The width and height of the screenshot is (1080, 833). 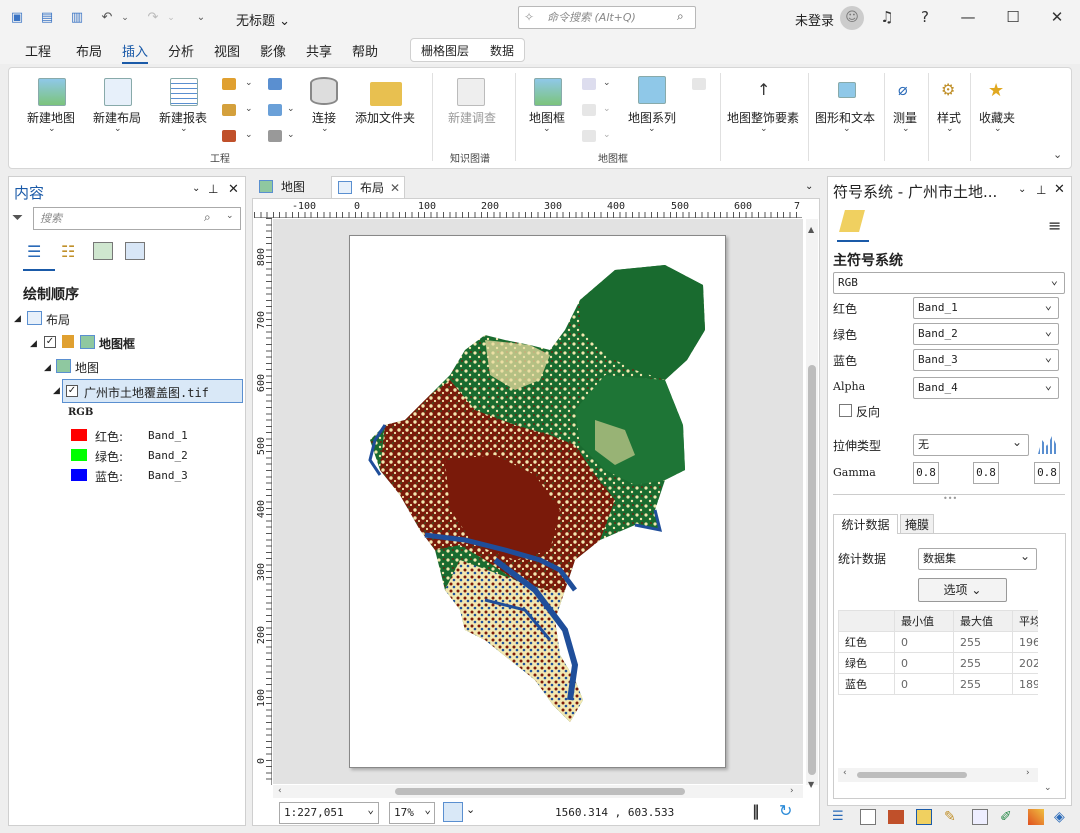 What do you see at coordinates (79, 455) in the screenshot?
I see `green-swatch` at bounding box center [79, 455].